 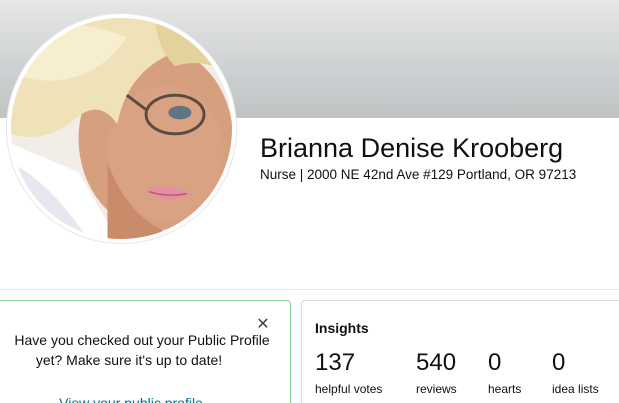 What do you see at coordinates (558, 363) in the screenshot?
I see `stat-idea-lists-value: 0` at bounding box center [558, 363].